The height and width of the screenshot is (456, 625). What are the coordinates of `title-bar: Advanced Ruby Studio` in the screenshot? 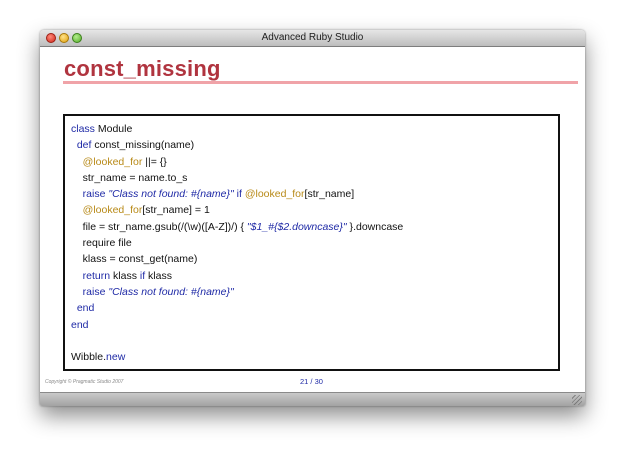 It's located at (312, 38).